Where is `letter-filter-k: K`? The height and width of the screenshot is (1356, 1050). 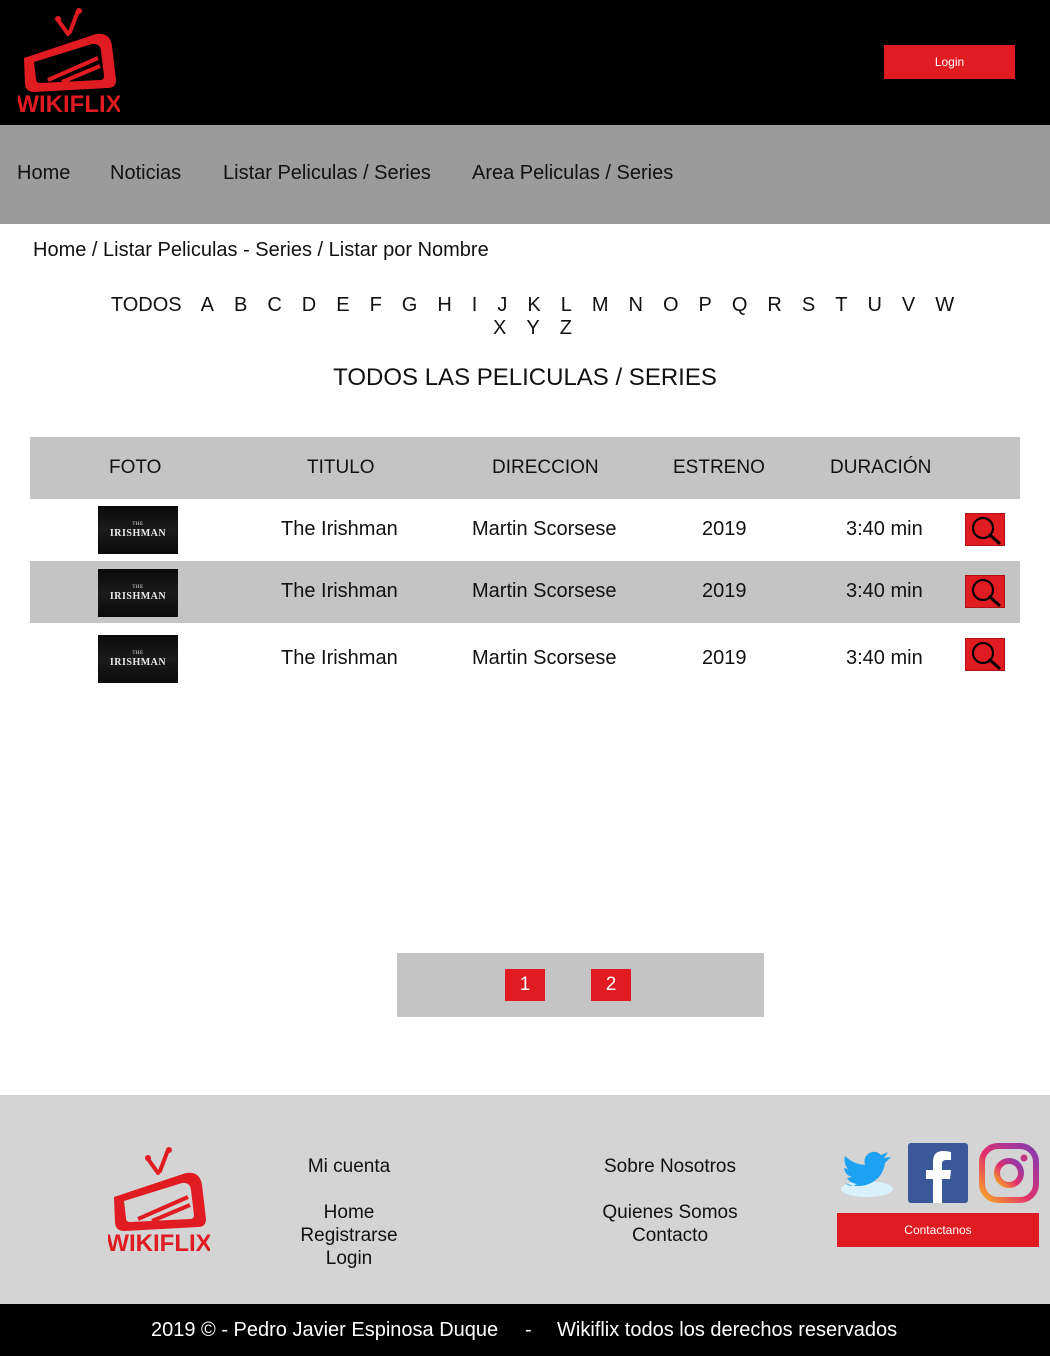
letter-filter-k: K is located at coordinates (533, 305).